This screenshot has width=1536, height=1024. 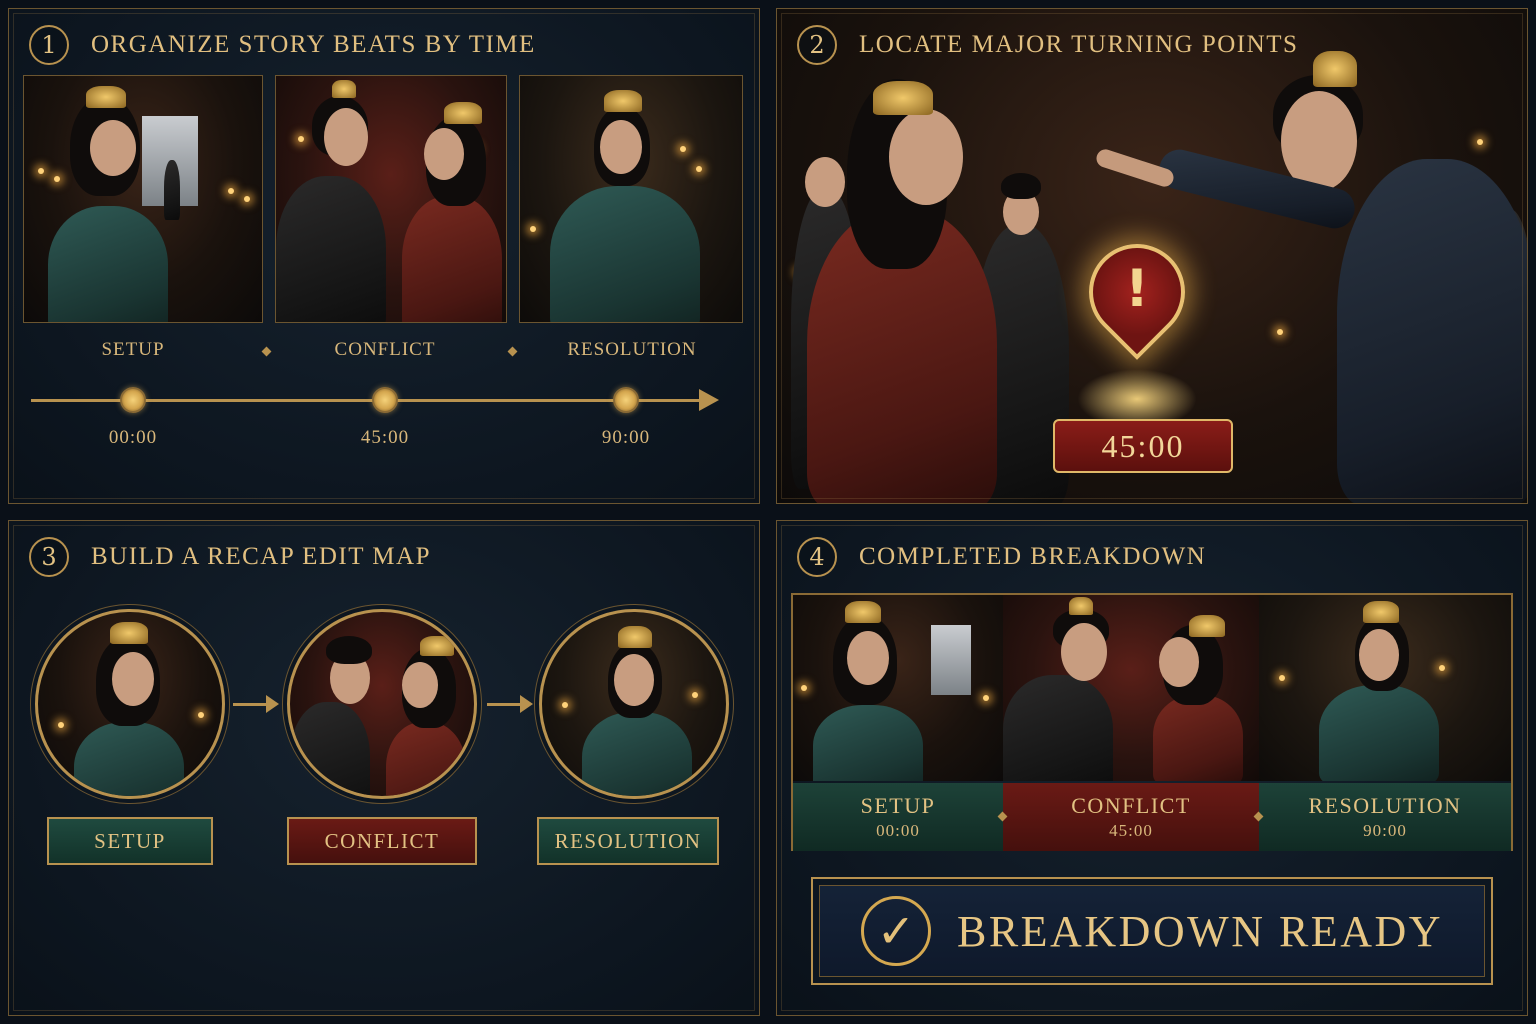 What do you see at coordinates (385, 349) in the screenshot?
I see `beat-label-conflict: CONFLICT` at bounding box center [385, 349].